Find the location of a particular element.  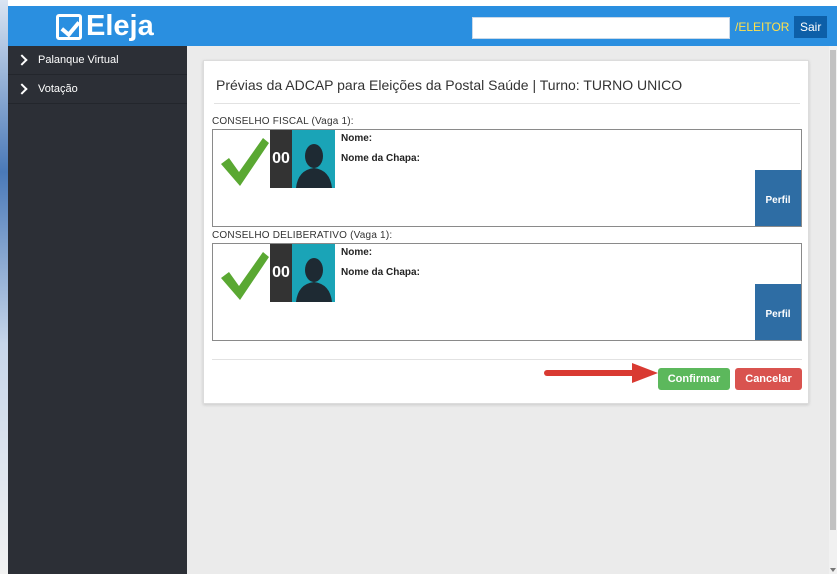

title-divider is located at coordinates (507, 103).